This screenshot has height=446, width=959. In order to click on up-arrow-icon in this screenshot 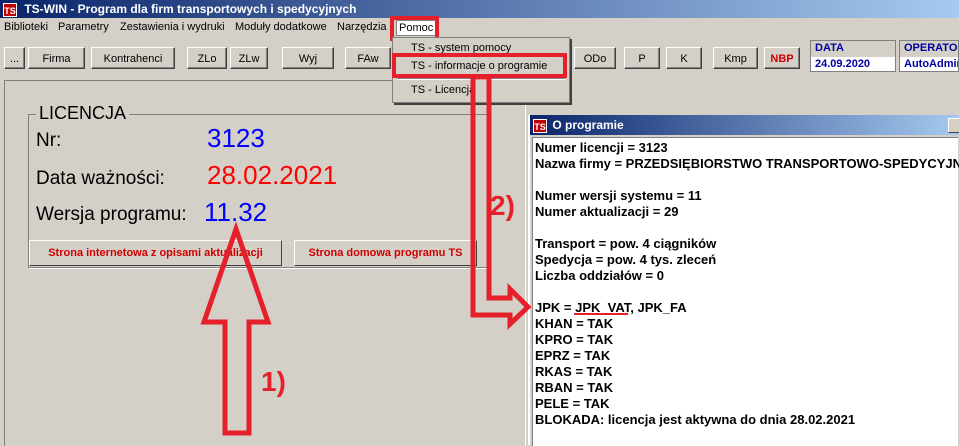, I will do `click(236, 328)`.